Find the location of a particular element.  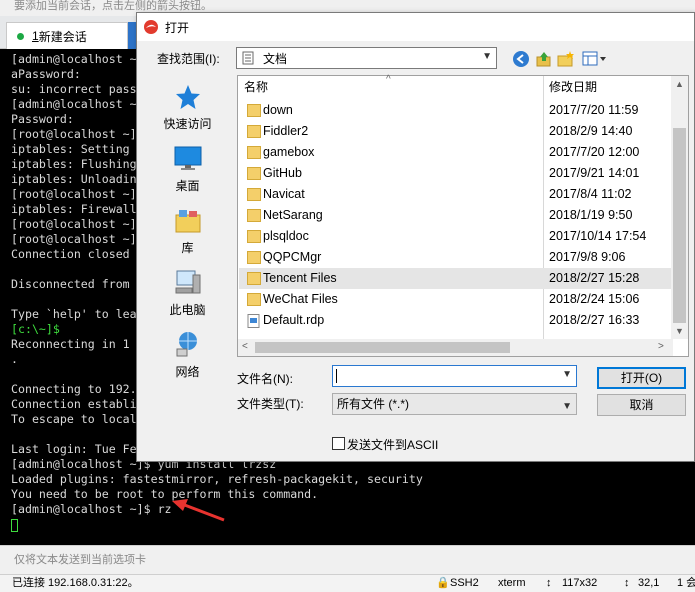

file-date: 2017/7/20 11:59 is located at coordinates (594, 110).